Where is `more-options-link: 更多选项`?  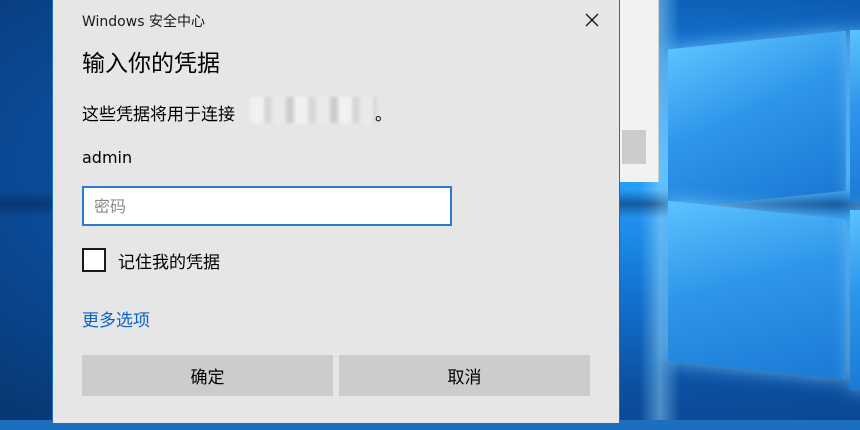 more-options-link: 更多选项 is located at coordinates (116, 318).